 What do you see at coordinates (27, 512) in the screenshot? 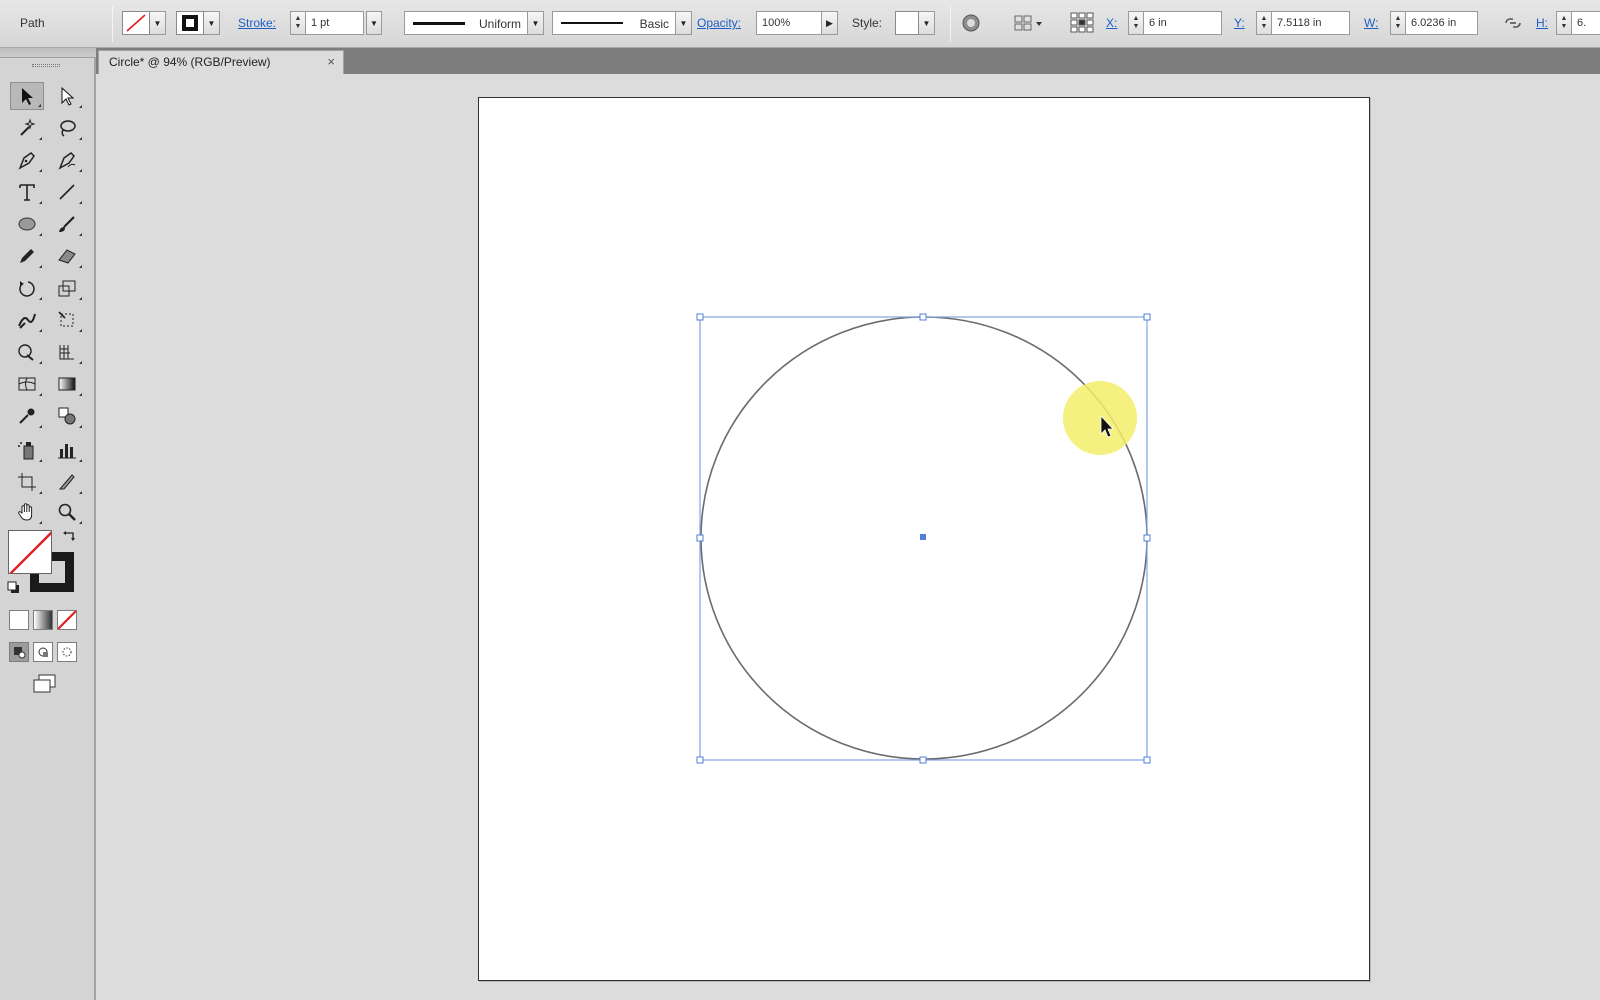
I see `hand-tool` at bounding box center [27, 512].